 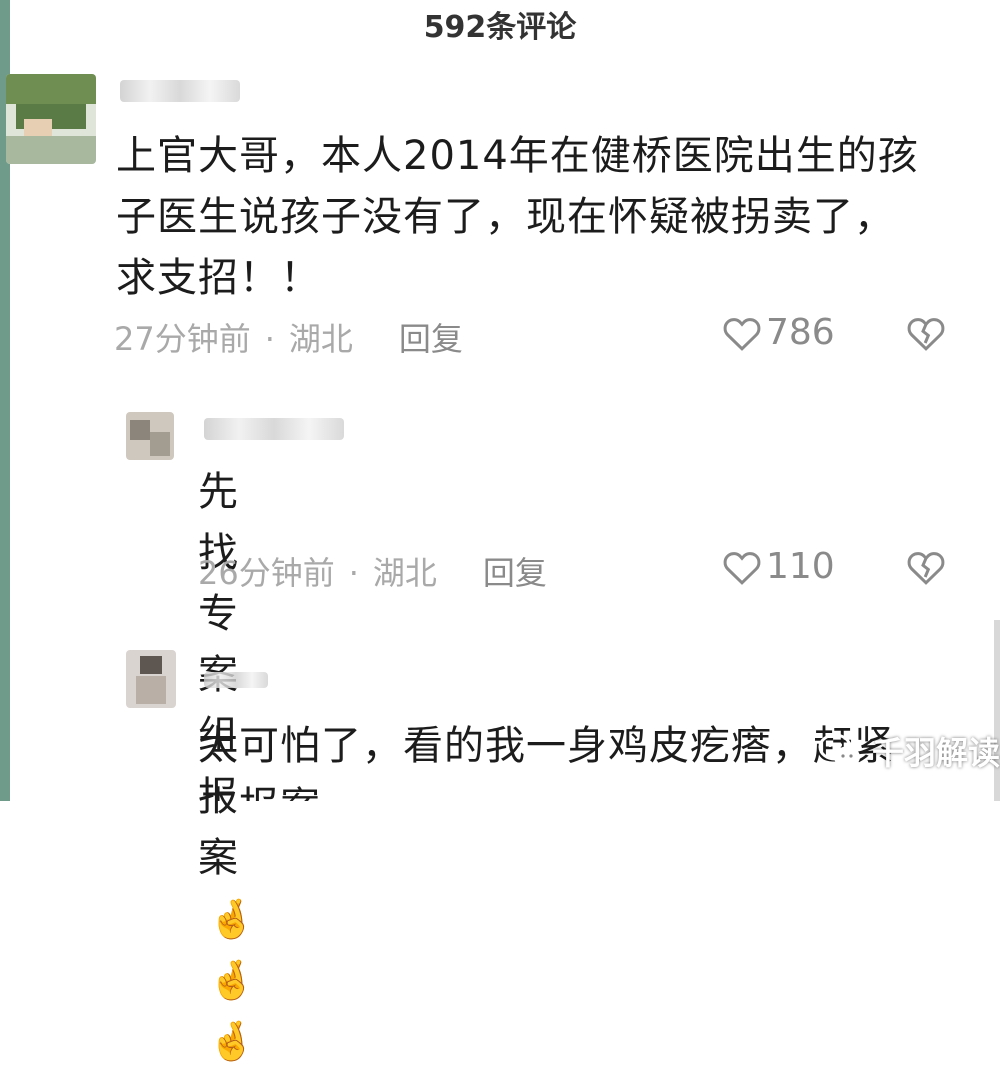 I want to click on timestamp: 26分钟前, so click(x=266, y=573).